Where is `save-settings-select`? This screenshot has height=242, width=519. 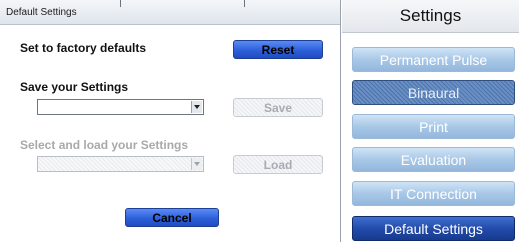
save-settings-select is located at coordinates (120, 107).